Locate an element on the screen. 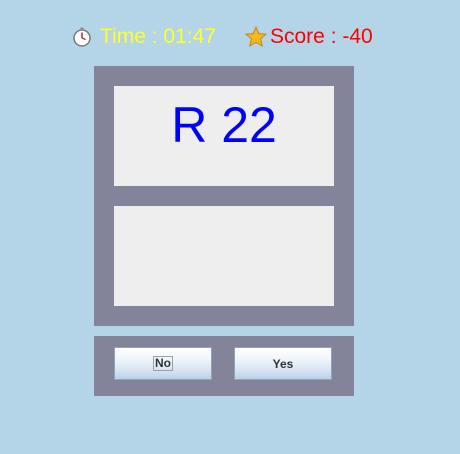 This screenshot has height=454, width=460. question-card-text: R 22 is located at coordinates (224, 125).